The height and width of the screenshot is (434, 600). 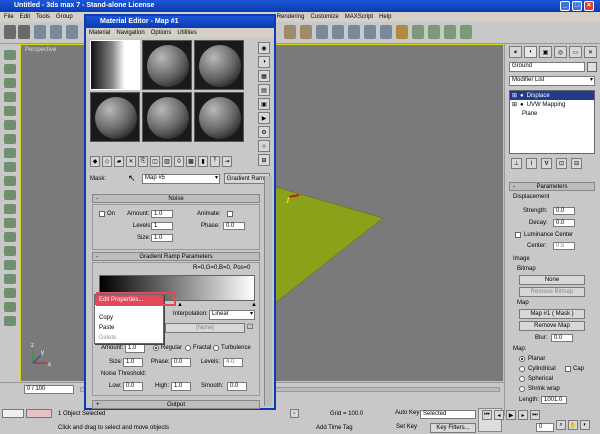 I want to click on high-spinner: 1.0, so click(x=181, y=386).